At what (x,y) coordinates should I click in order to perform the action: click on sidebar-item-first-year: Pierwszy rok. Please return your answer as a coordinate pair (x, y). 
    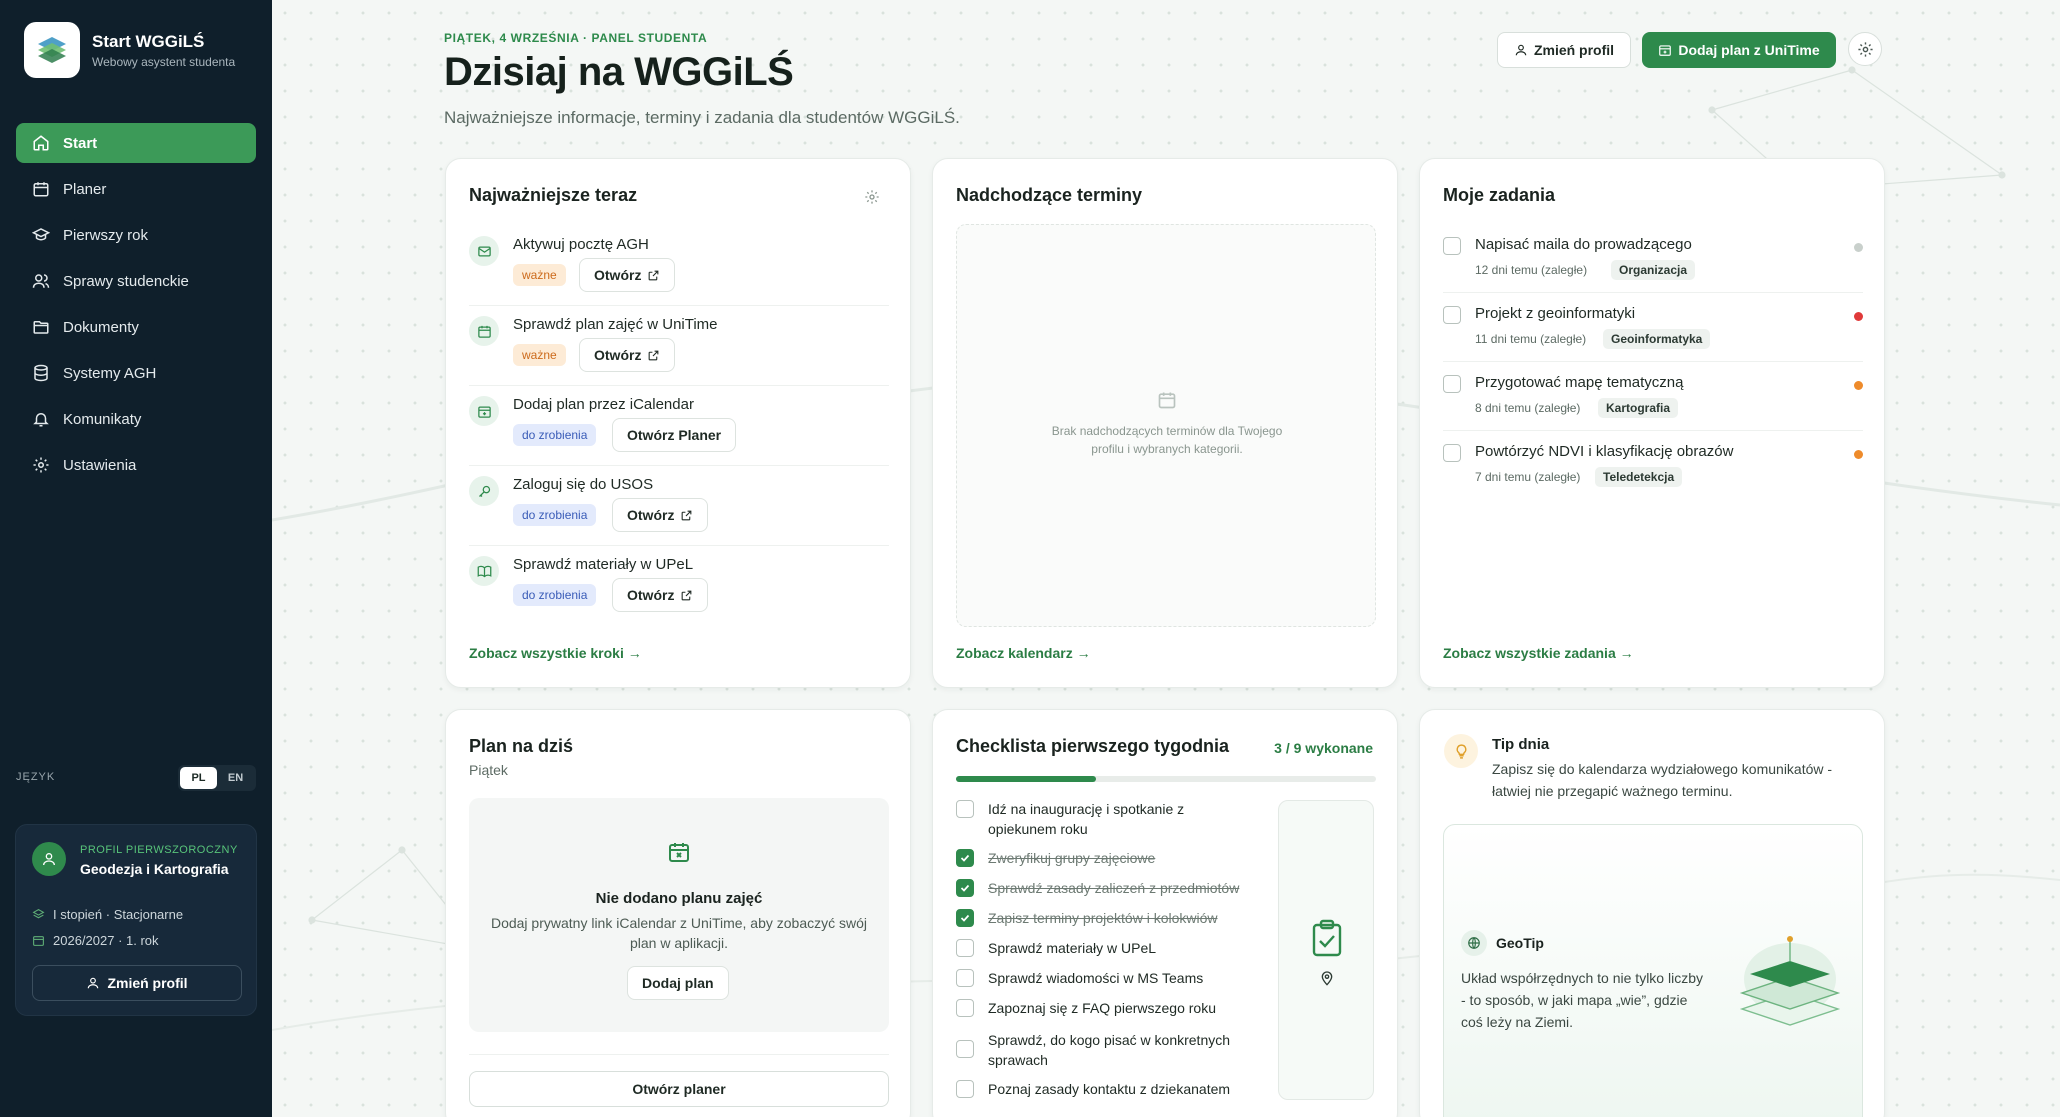
    Looking at the image, I should click on (136, 235).